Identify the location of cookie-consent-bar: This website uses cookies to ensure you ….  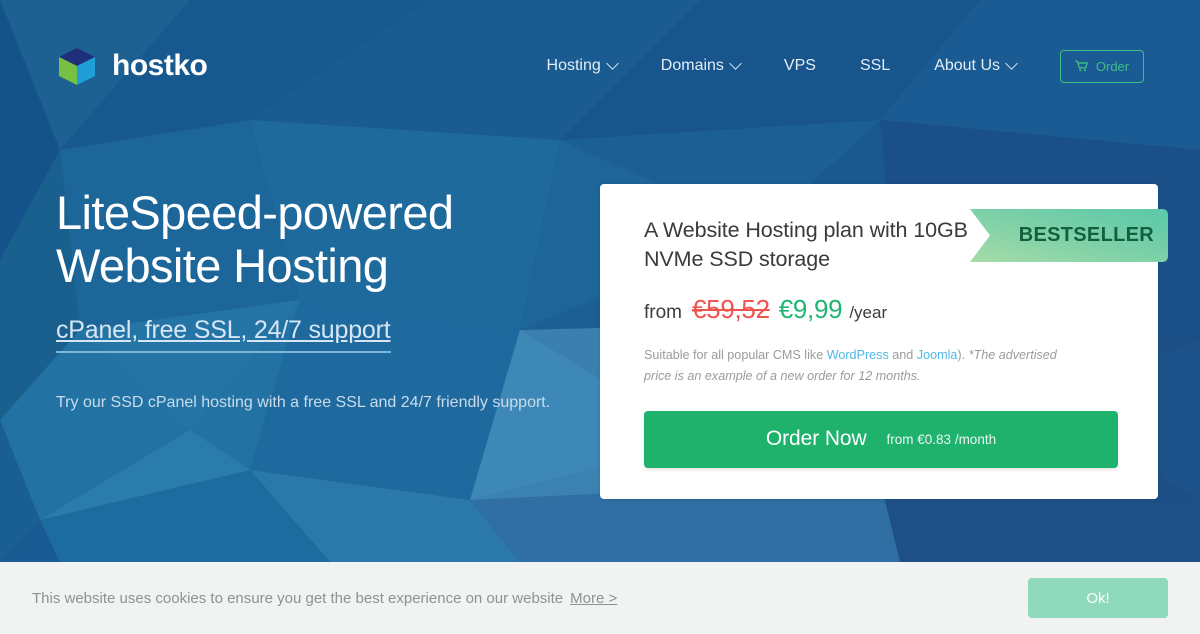
(600, 598).